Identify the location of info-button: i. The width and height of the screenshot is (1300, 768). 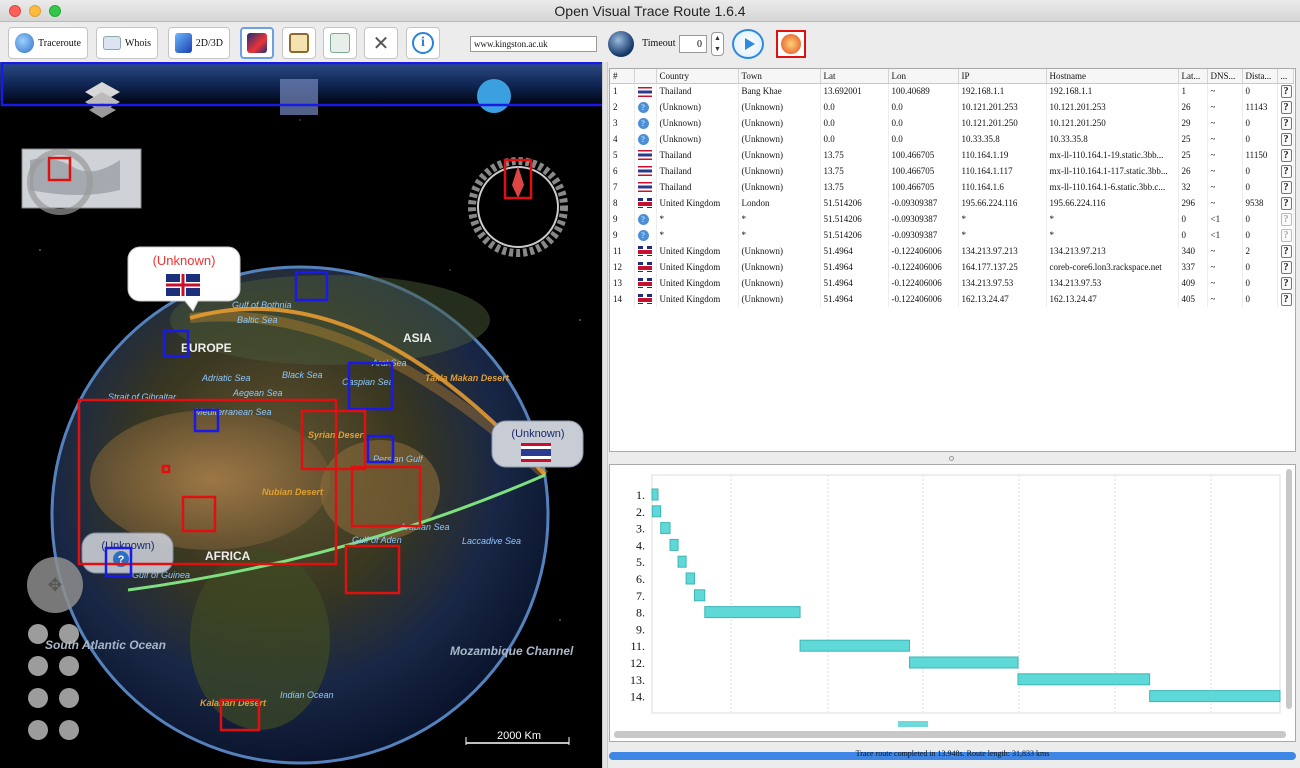
(423, 43).